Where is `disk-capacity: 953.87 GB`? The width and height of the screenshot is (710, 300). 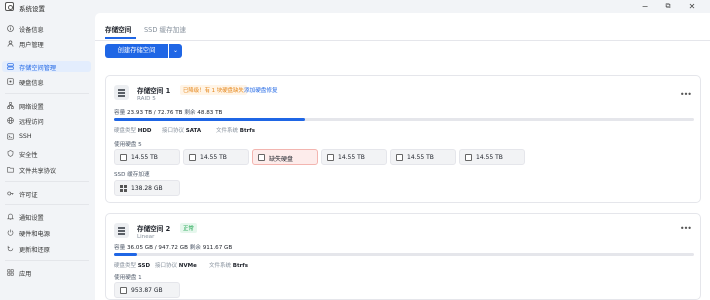 disk-capacity: 953.87 GB is located at coordinates (147, 290).